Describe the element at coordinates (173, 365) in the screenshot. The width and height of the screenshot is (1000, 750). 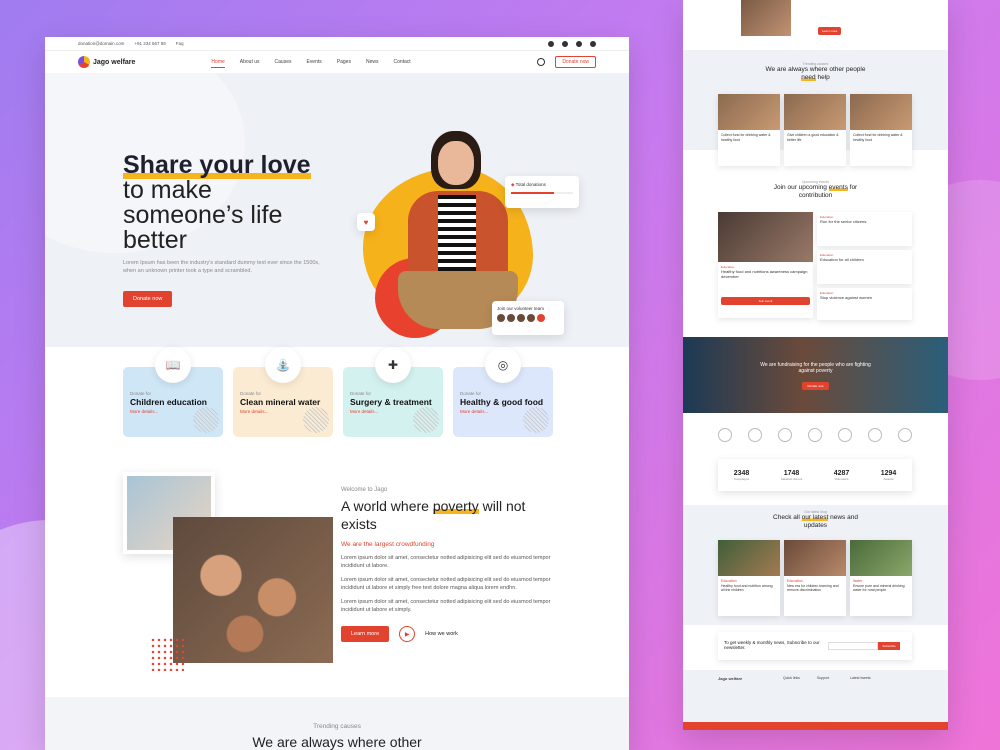
I see `book-icon: 📖` at that location.